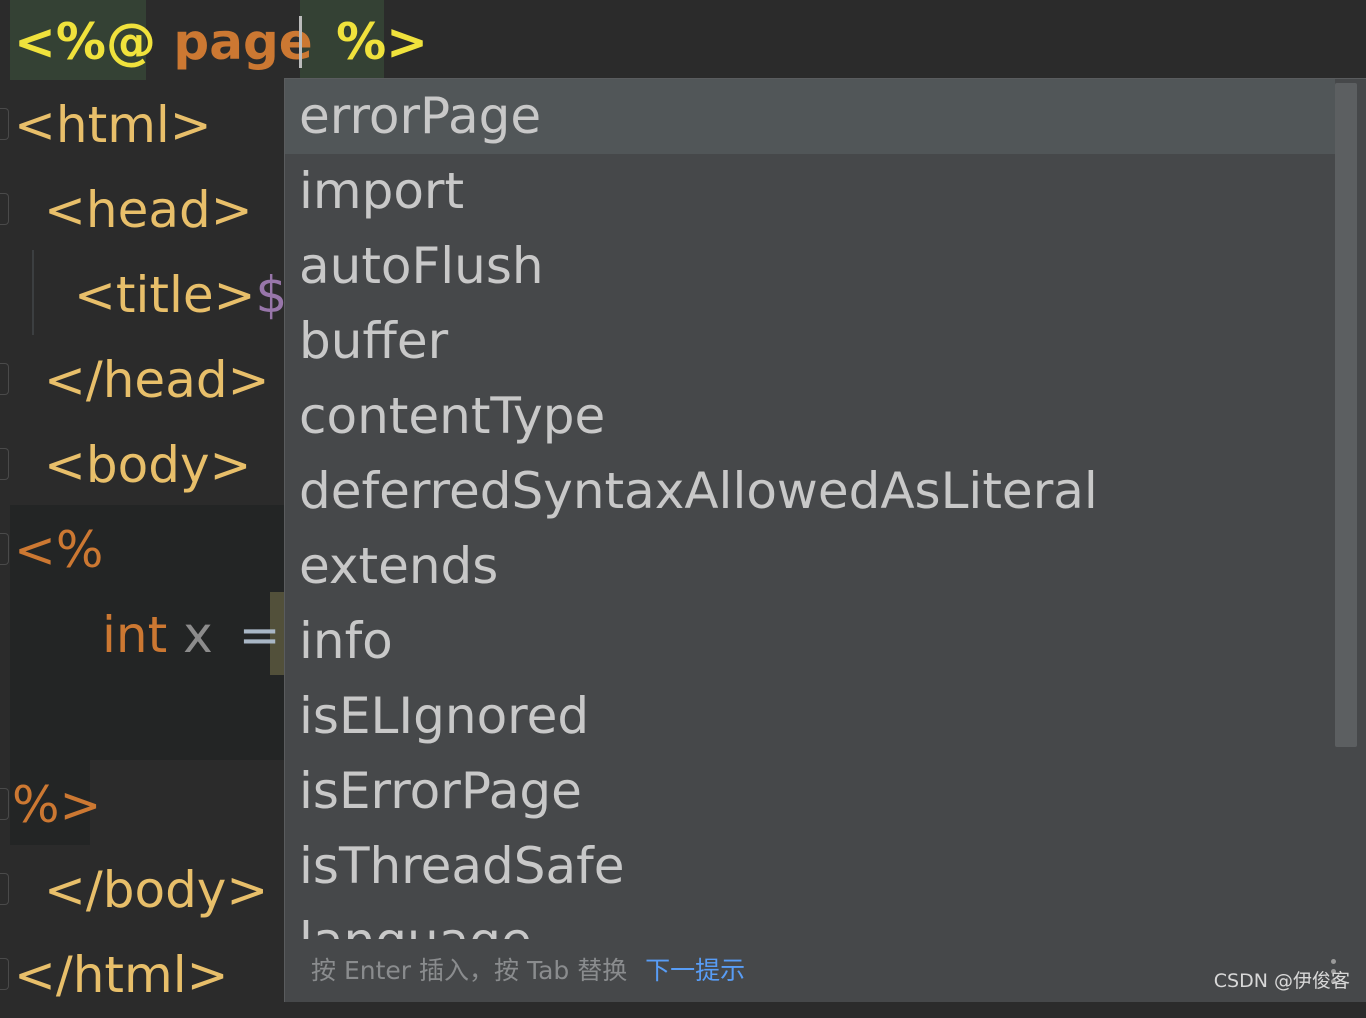 The image size is (1366, 1018). What do you see at coordinates (810, 191) in the screenshot?
I see `completion-item: import` at bounding box center [810, 191].